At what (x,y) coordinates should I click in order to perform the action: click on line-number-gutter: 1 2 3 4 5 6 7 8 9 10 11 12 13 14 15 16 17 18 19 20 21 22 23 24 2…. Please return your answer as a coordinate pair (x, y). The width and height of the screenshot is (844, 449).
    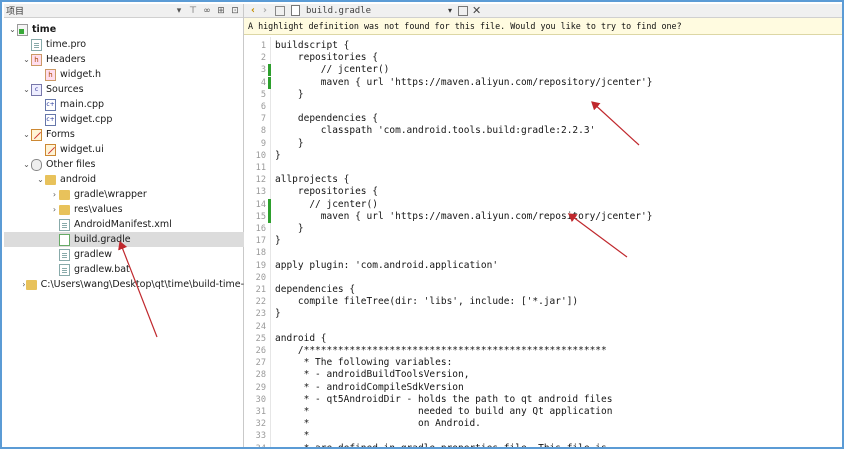
    Looking at the image, I should click on (257, 242).